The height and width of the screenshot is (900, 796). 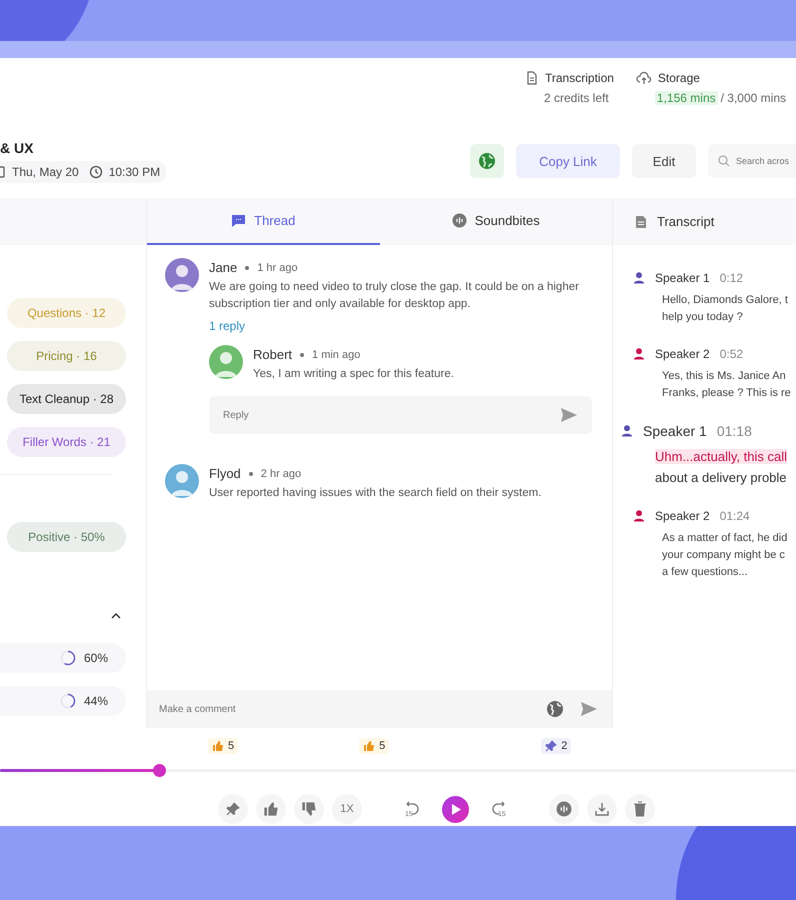 What do you see at coordinates (400, 326) in the screenshot?
I see `replies-link: 1 reply` at bounding box center [400, 326].